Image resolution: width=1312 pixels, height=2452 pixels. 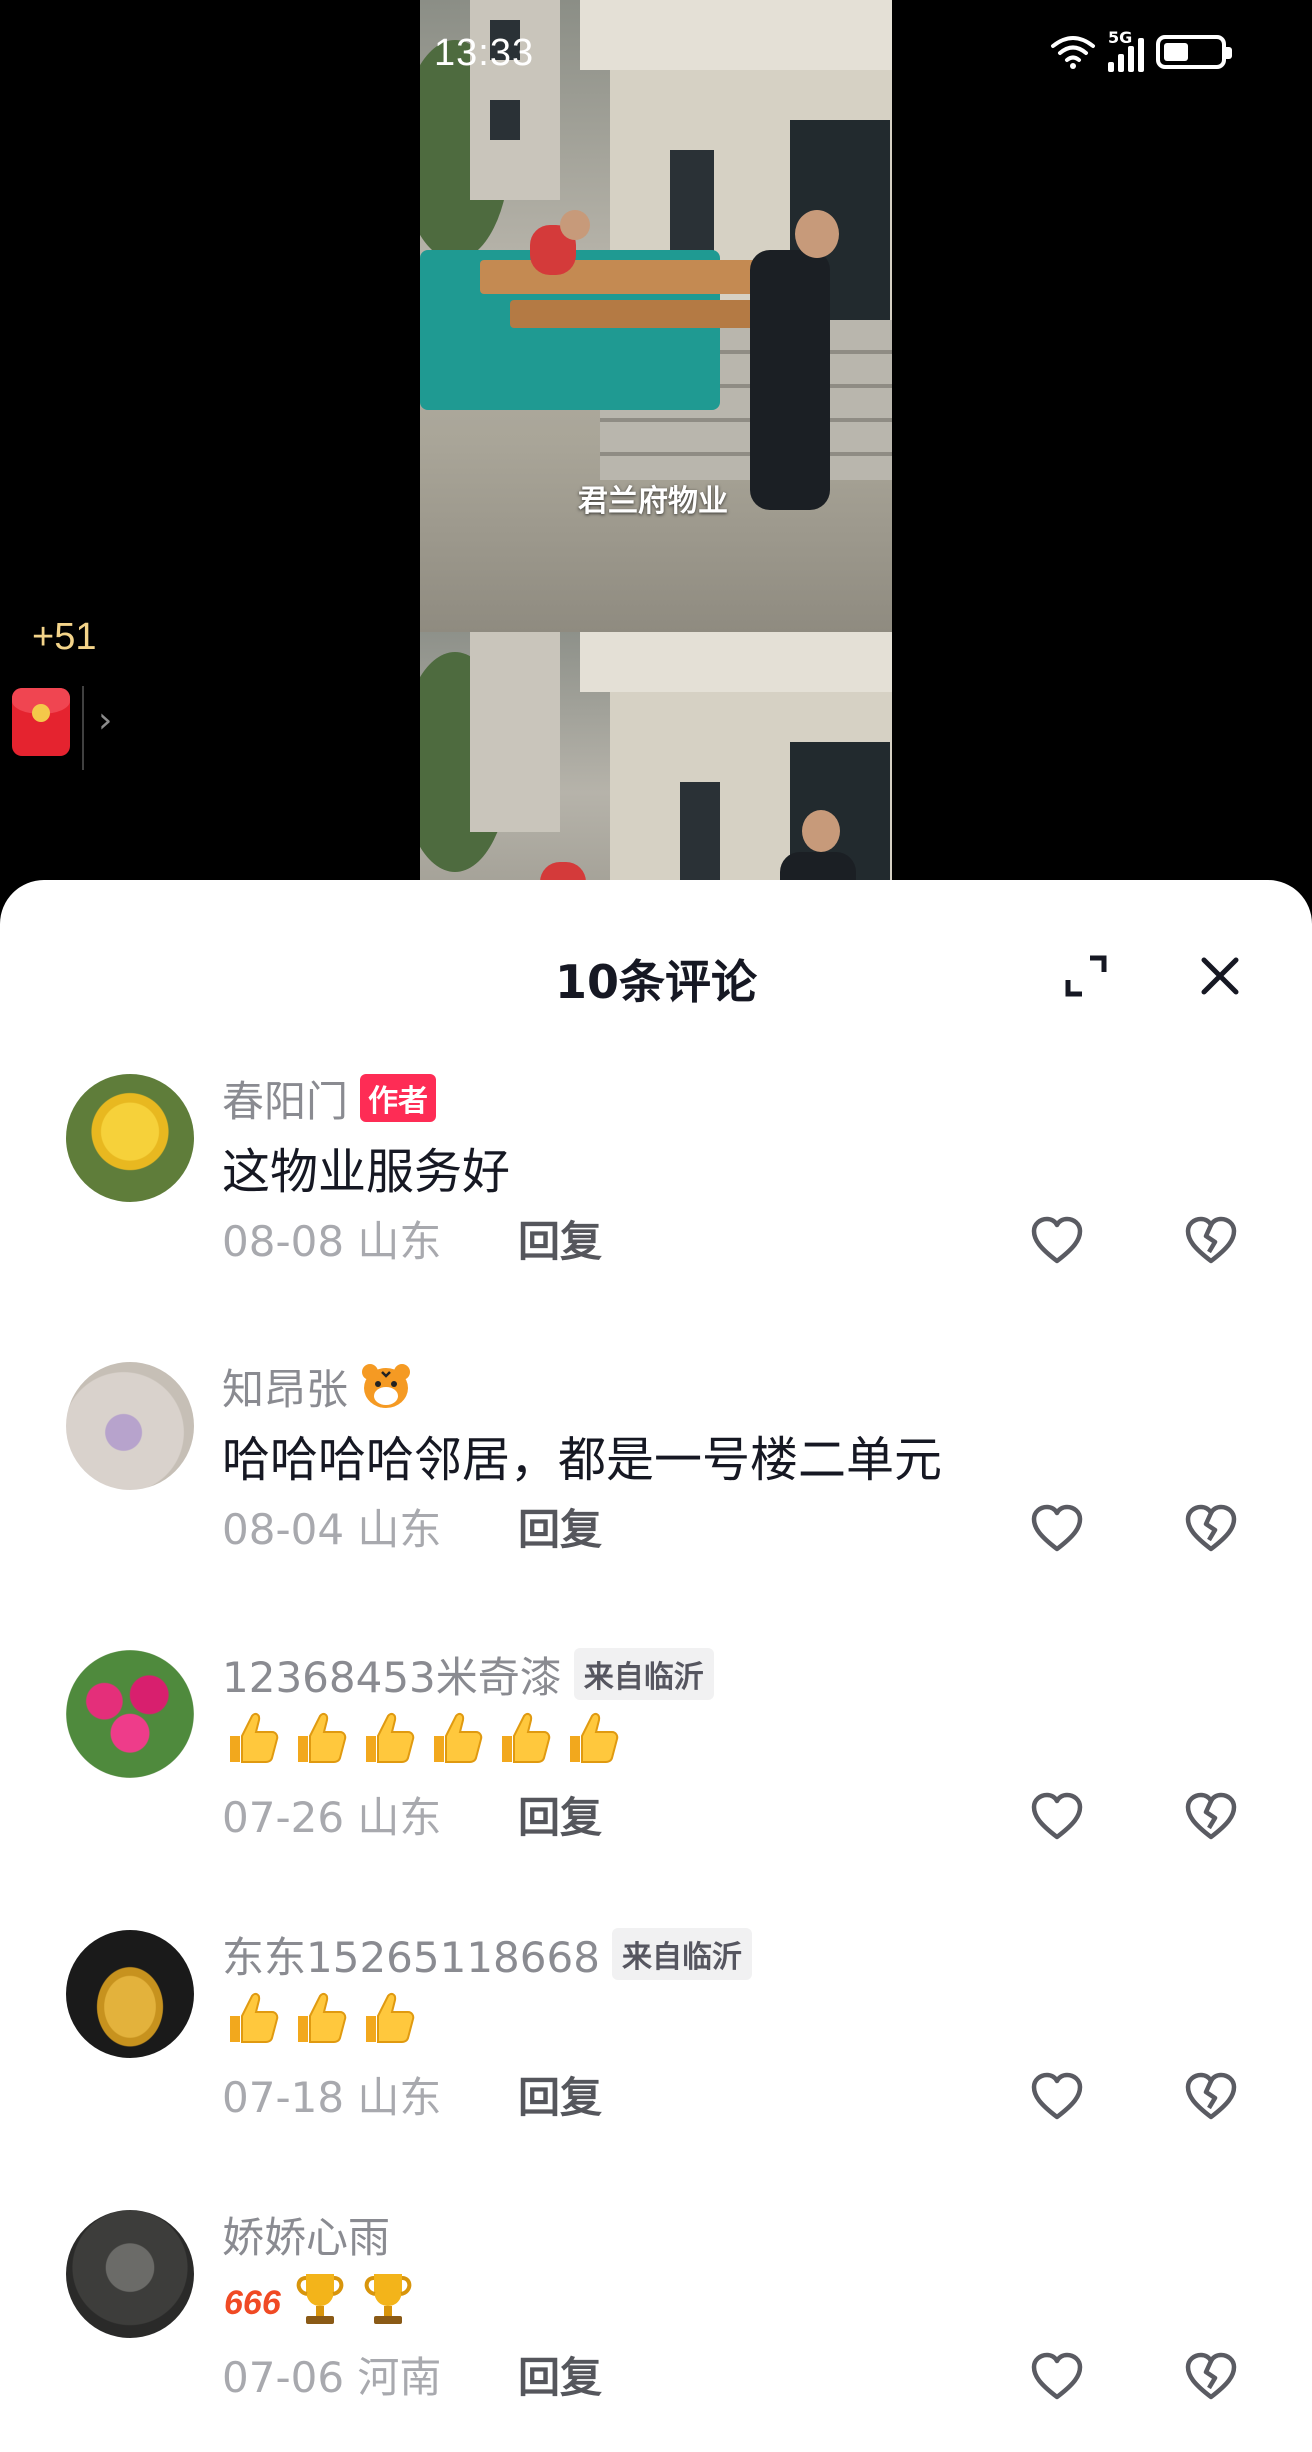 What do you see at coordinates (64, 637) in the screenshot?
I see `red-packet-count: +51` at bounding box center [64, 637].